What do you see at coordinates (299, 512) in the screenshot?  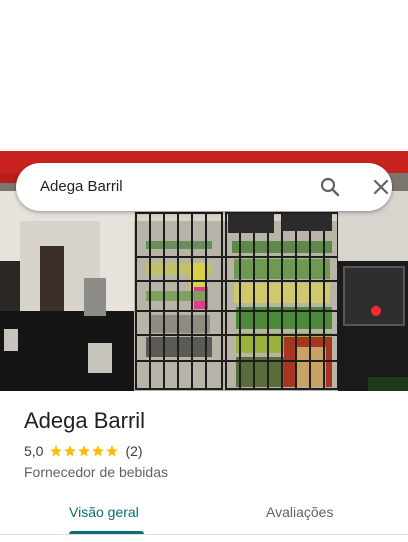 I see `tab-reviews: Avaliações` at bounding box center [299, 512].